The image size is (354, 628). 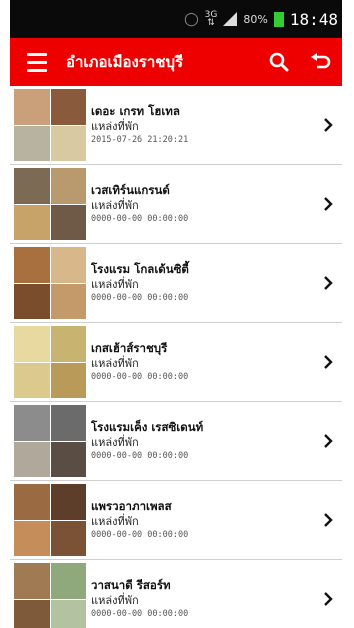 I want to click on item-name: โรงแรม โกลเด้นซิตี้, so click(x=140, y=269).